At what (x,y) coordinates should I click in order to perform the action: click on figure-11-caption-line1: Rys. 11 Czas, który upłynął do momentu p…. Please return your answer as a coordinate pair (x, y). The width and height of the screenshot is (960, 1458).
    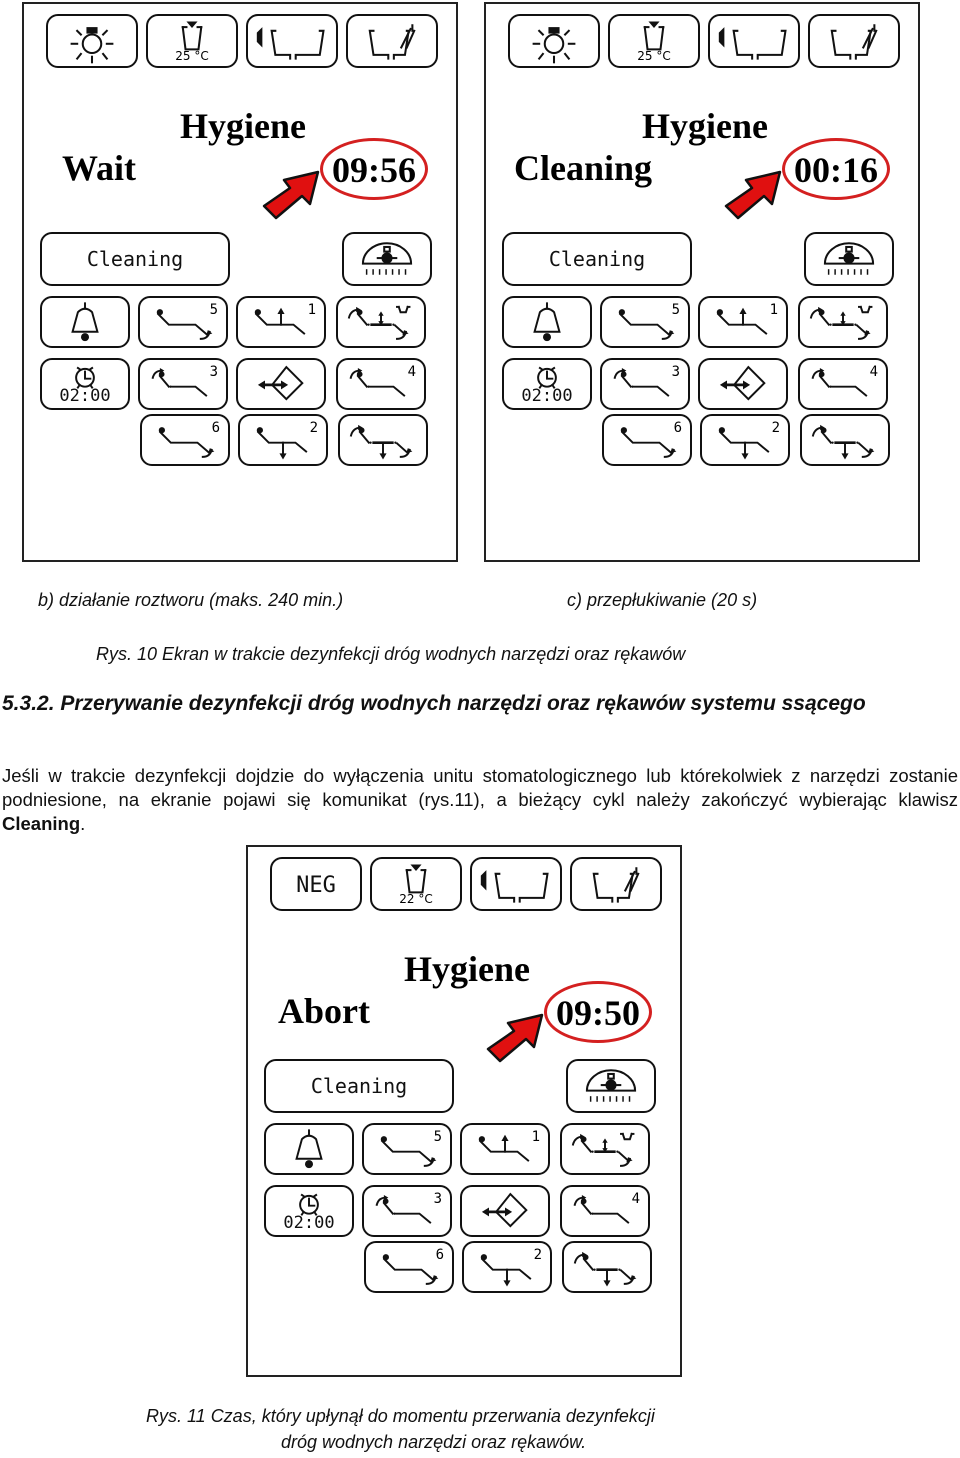
    Looking at the image, I should click on (400, 1416).